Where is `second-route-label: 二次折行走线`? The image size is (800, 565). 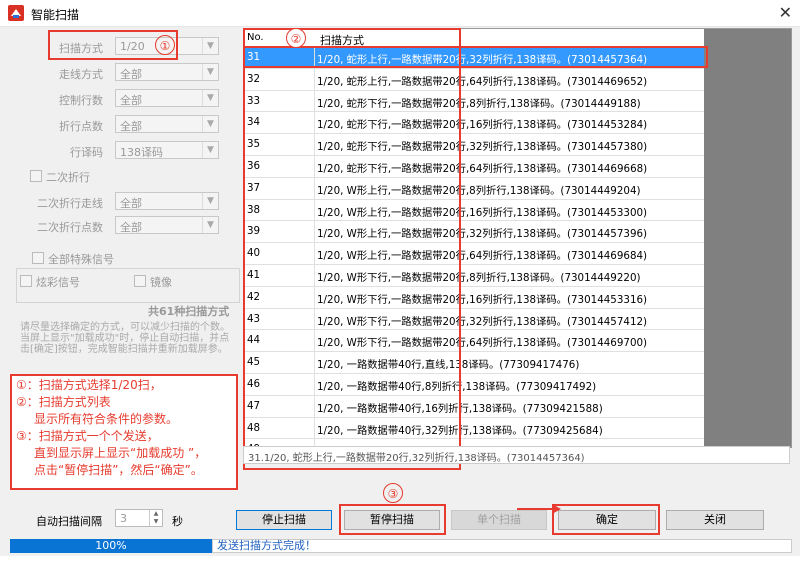 second-route-label: 二次折行走线 is located at coordinates (70, 203).